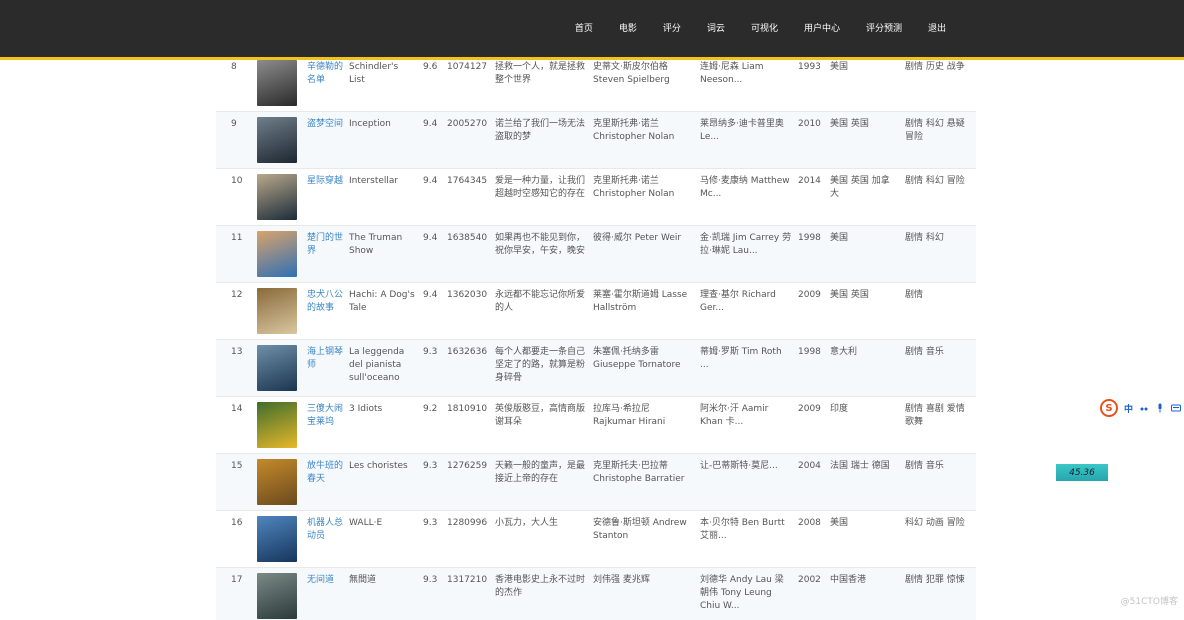 This screenshot has width=1184, height=620. I want to click on punctuation-icon, so click(1144, 408).